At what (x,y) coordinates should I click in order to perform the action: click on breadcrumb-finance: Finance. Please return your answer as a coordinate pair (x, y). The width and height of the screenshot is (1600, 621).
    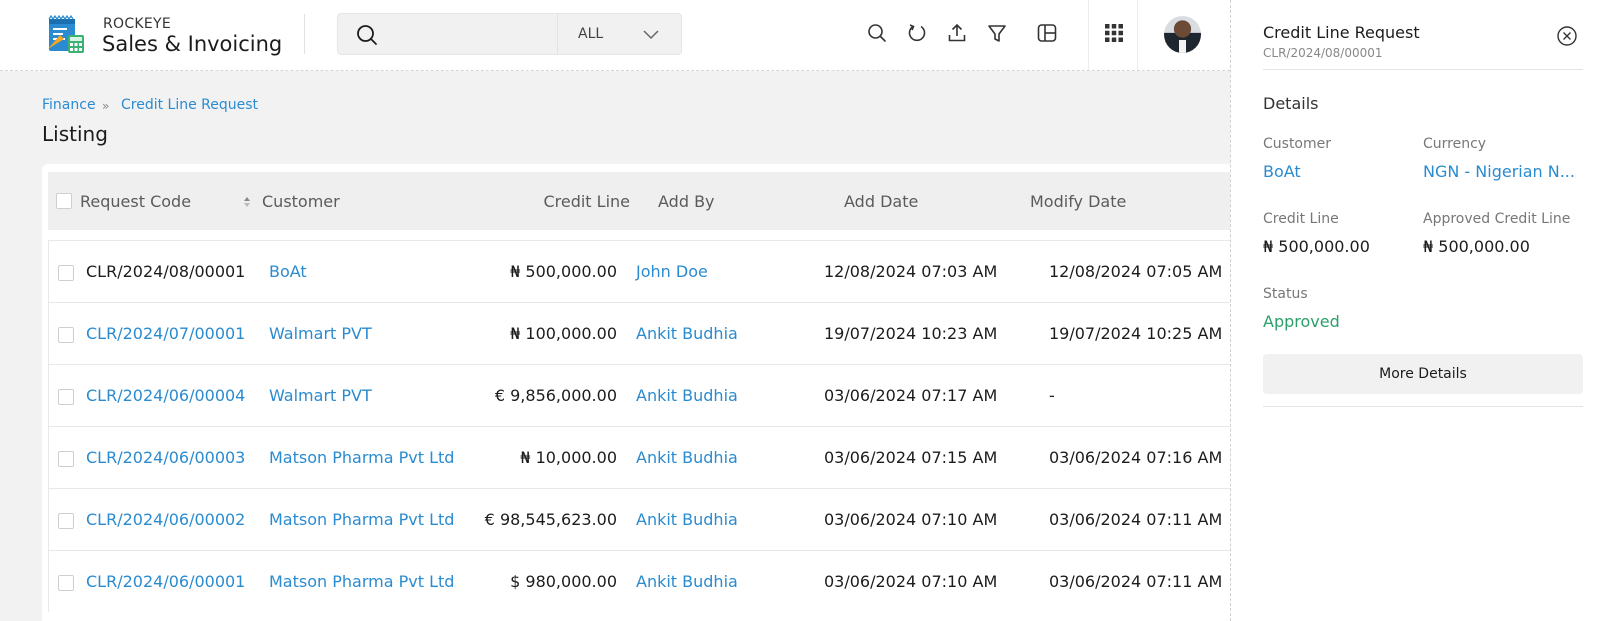
    Looking at the image, I should click on (69, 105).